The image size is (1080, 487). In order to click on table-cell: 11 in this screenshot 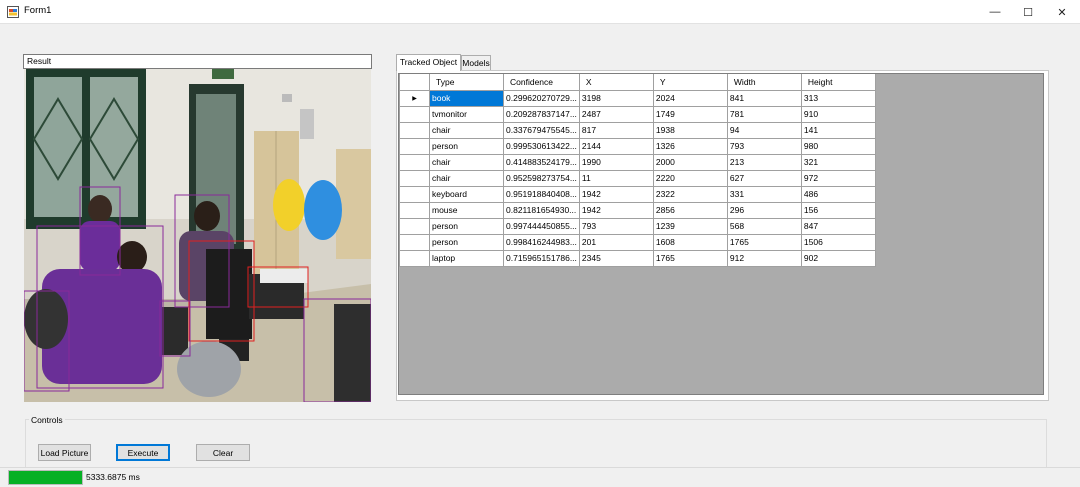, I will do `click(616, 178)`.